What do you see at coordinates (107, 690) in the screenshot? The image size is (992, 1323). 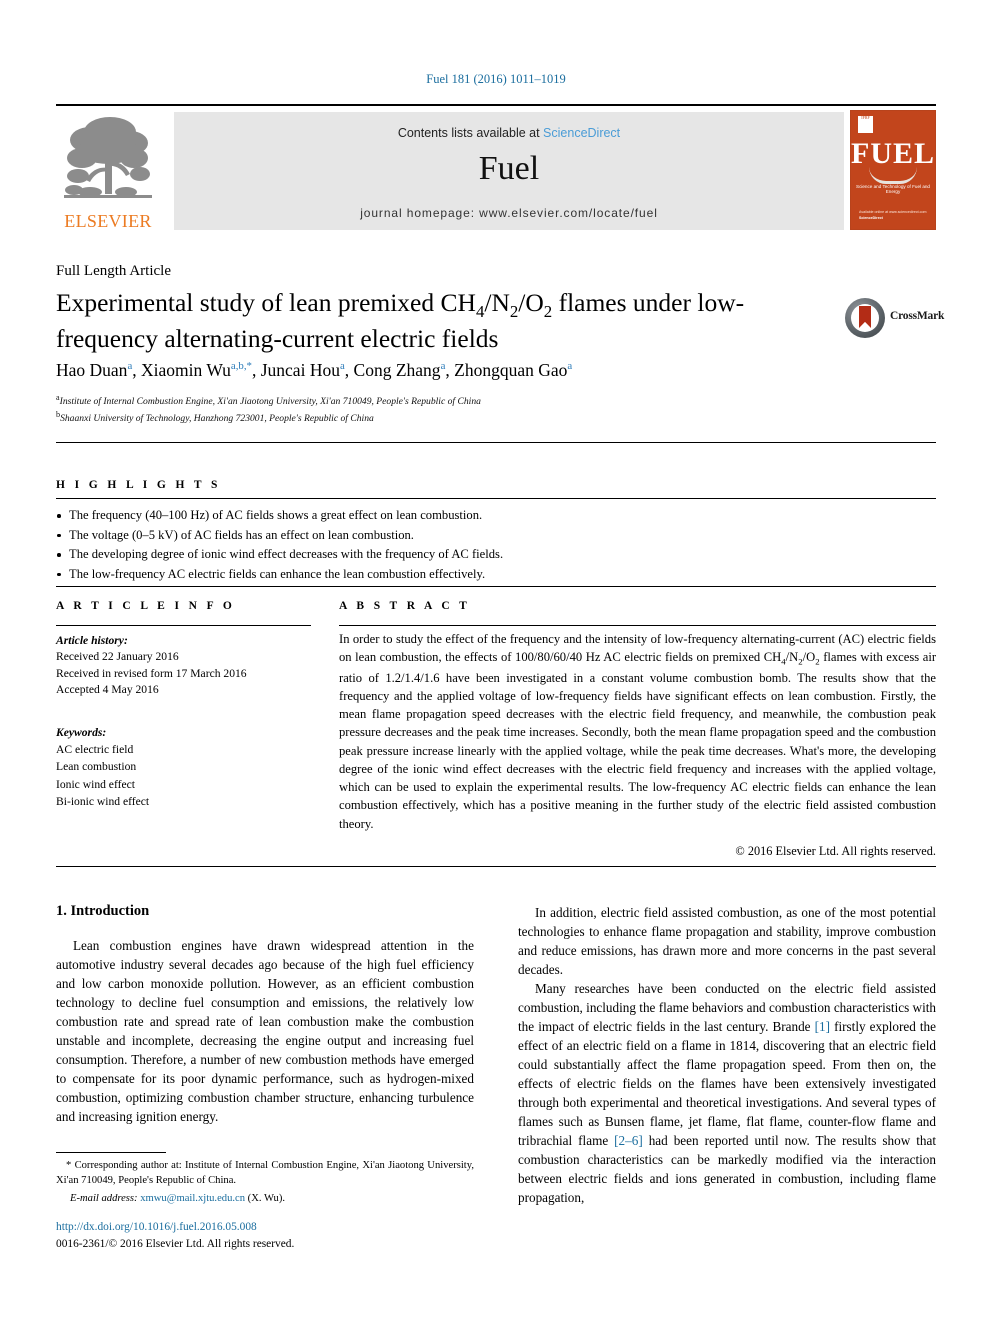 I see `article-history-item: Accepted 4 May 2016` at bounding box center [107, 690].